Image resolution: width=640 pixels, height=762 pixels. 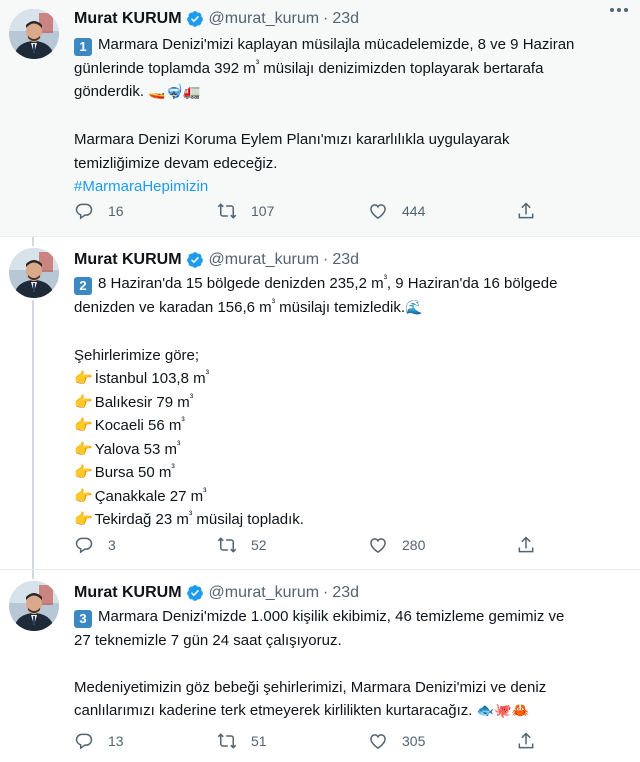 I want to click on number-badge-icon: 3, so click(x=83, y=619).